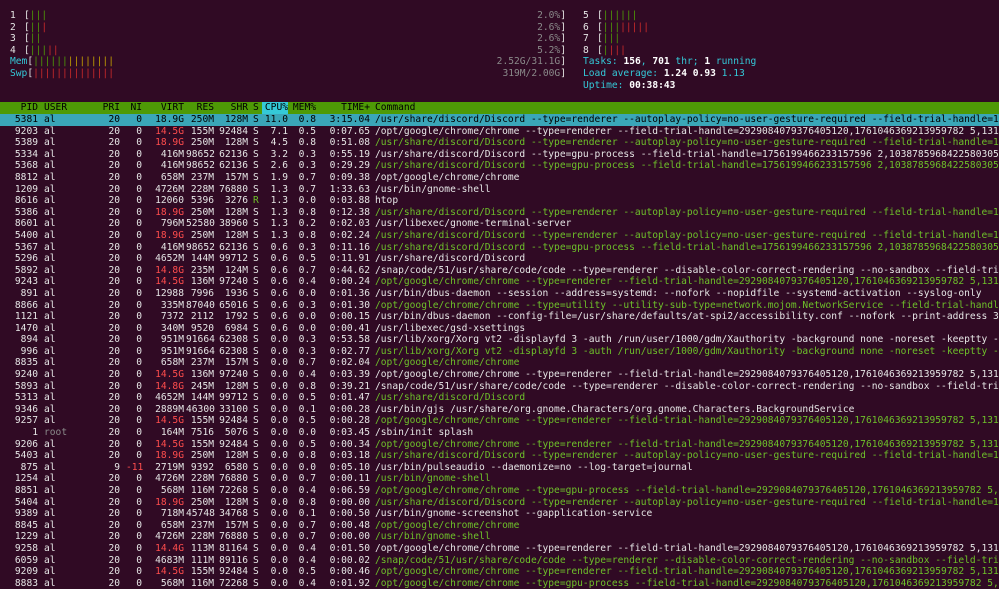  I want to click on process-res: 7516, so click(202, 433).